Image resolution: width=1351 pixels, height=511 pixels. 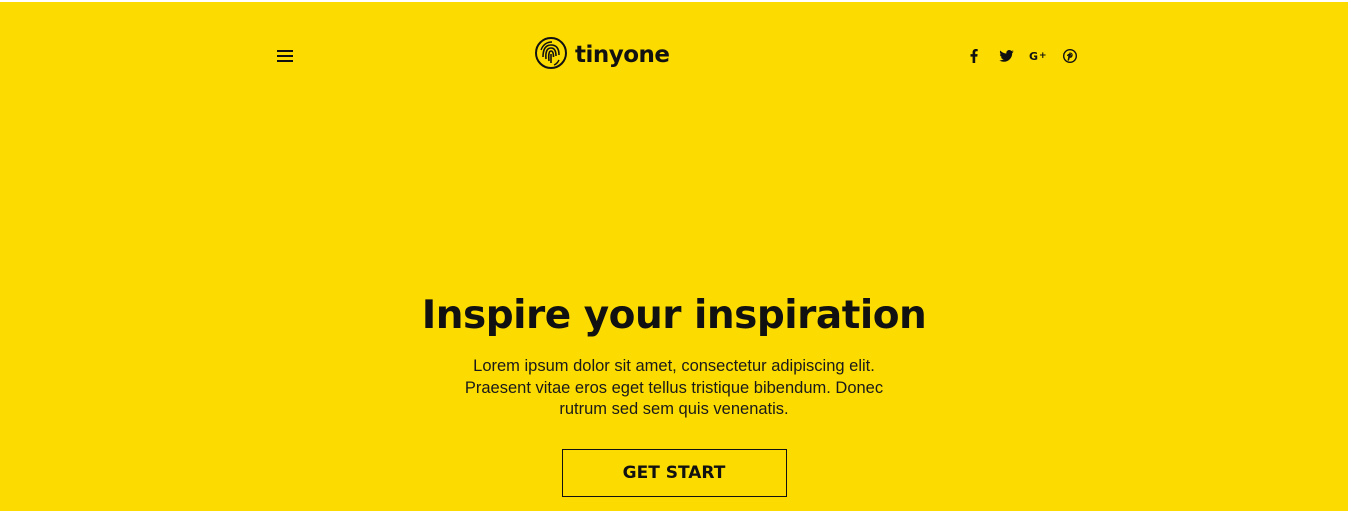 I want to click on hamburger-menu-icon, so click(x=285, y=56).